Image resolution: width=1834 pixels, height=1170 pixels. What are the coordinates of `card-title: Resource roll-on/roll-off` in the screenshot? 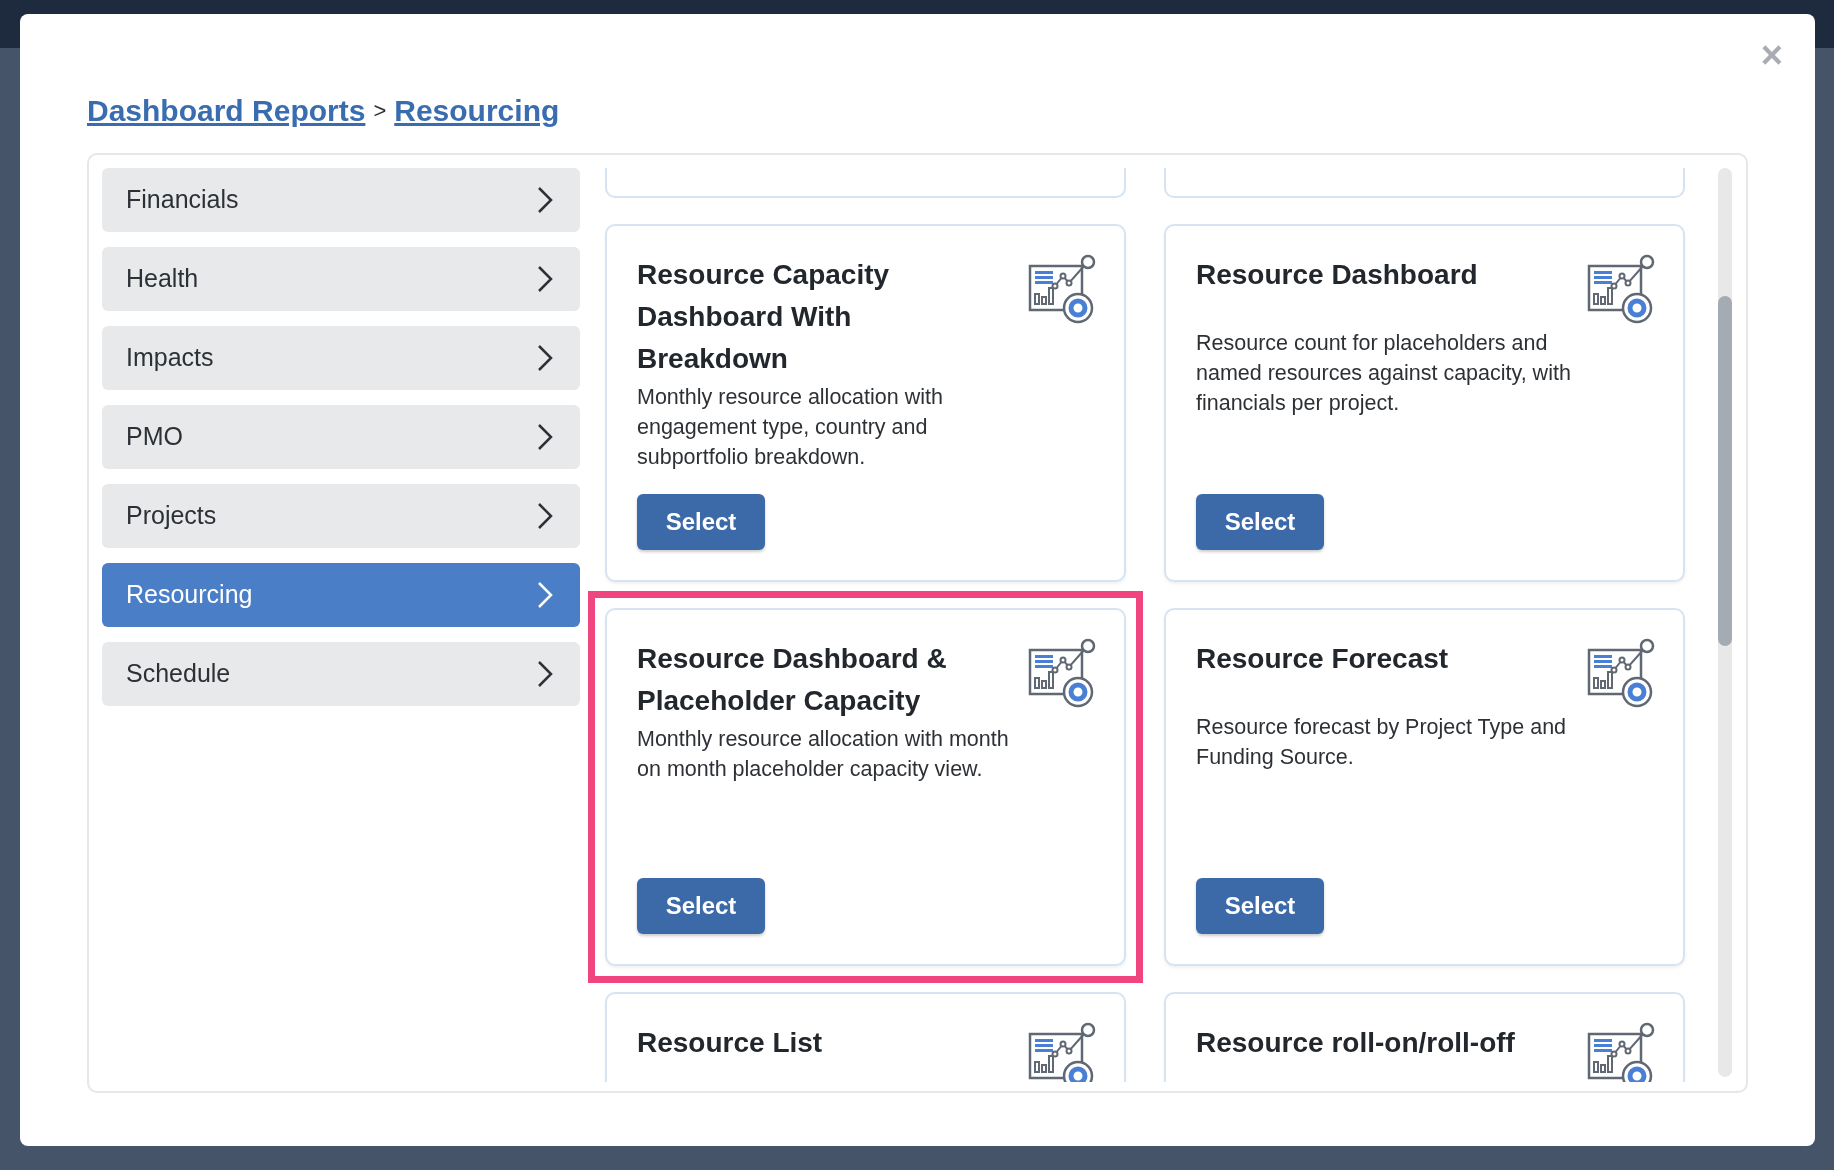 It's located at (1355, 1043).